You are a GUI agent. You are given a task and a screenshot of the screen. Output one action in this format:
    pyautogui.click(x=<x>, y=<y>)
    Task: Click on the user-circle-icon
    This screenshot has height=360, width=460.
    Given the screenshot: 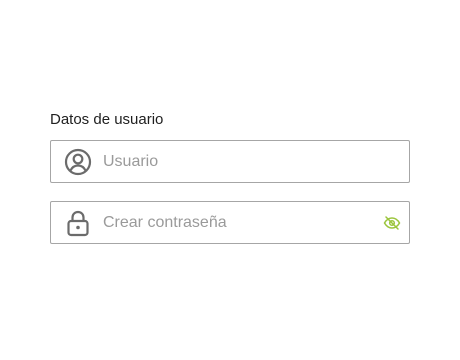 What is the action you would take?
    pyautogui.click(x=78, y=162)
    